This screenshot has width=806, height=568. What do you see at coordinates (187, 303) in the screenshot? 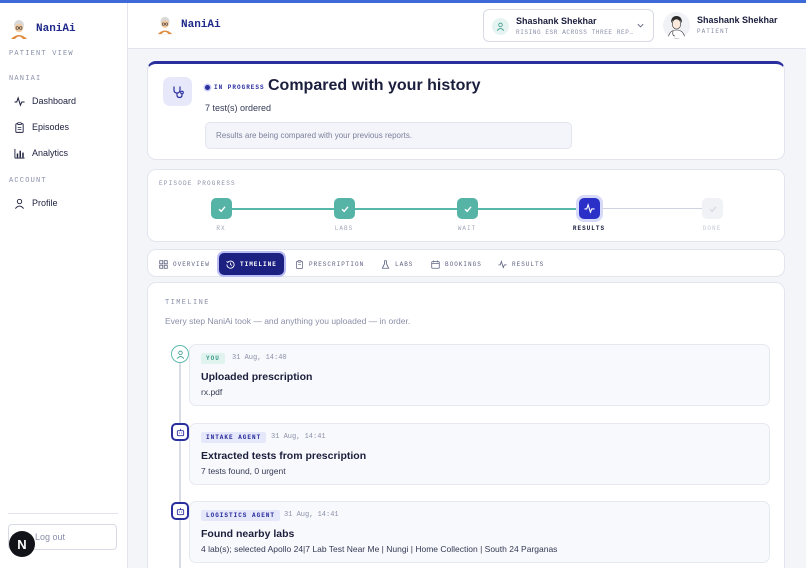
I see `timeline-heading: TIMELINE` at bounding box center [187, 303].